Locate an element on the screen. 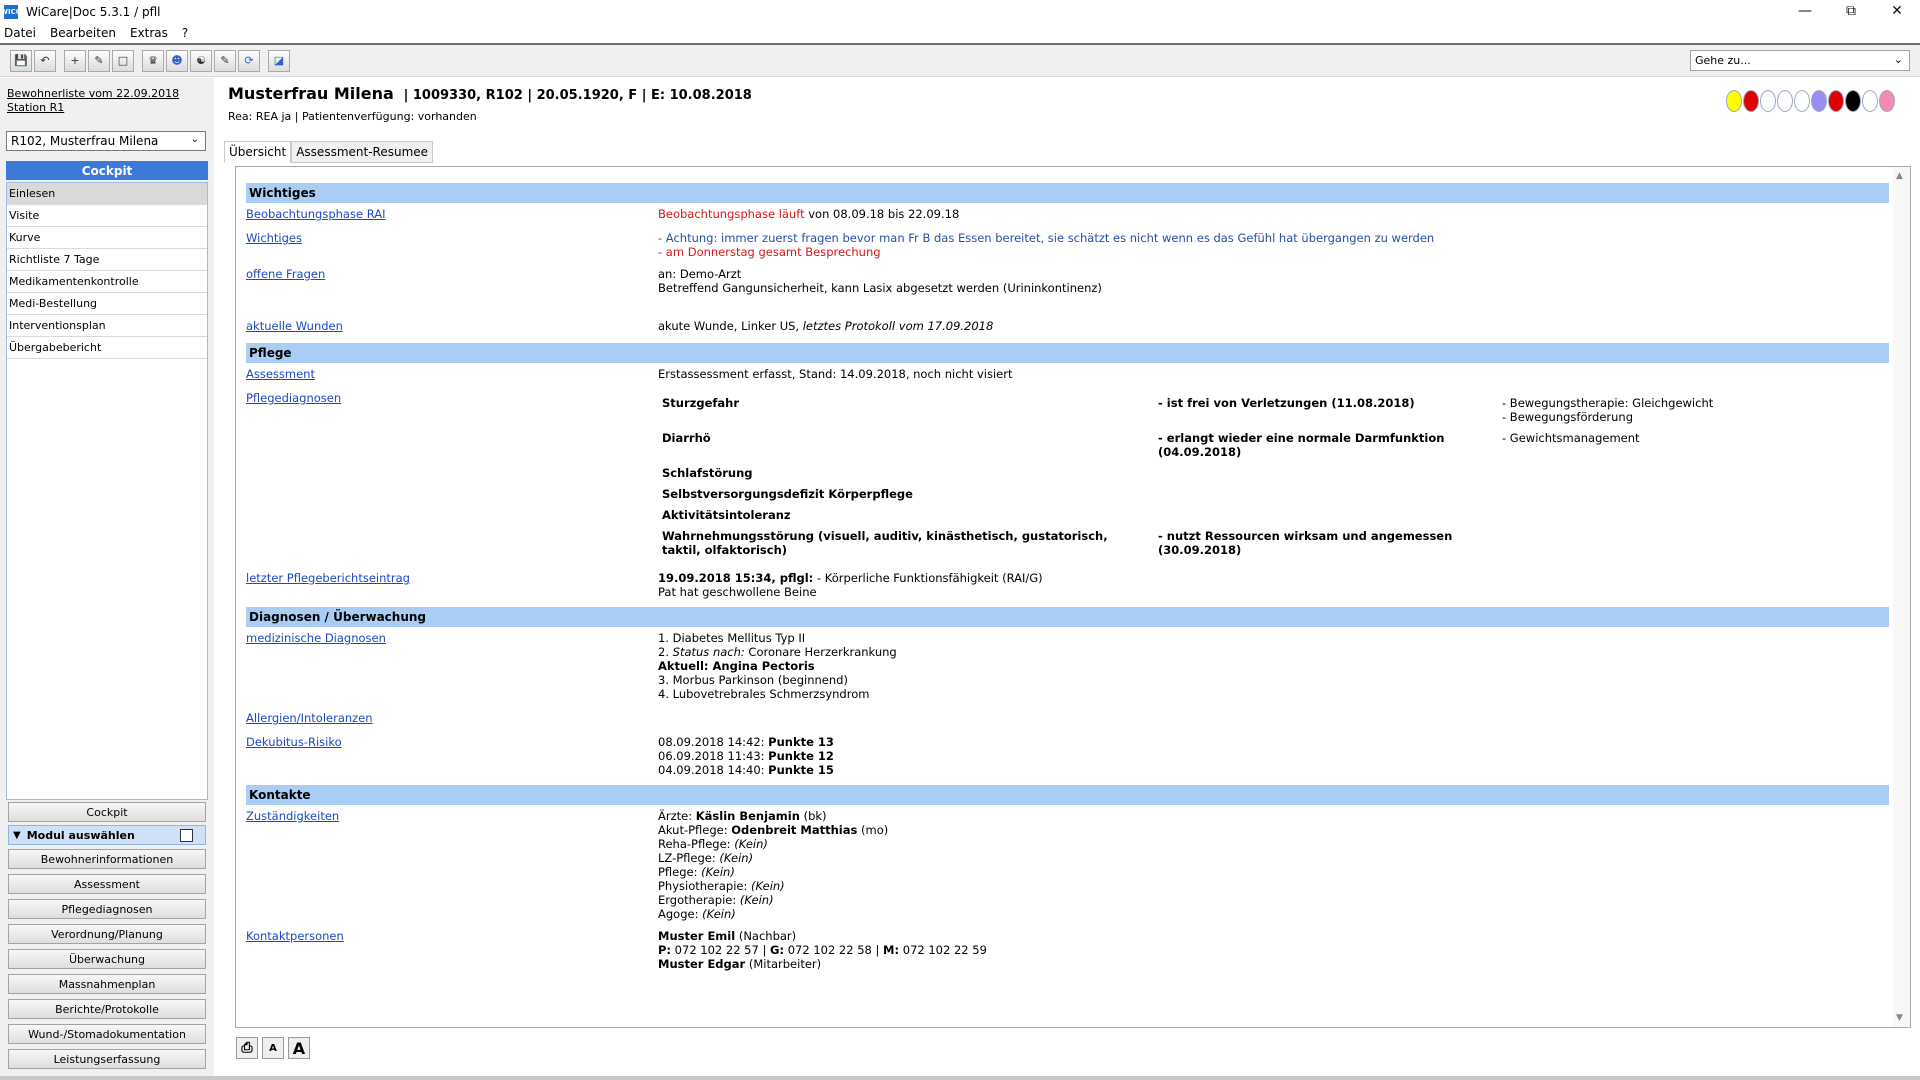  medizinische-diagnosen-link: medizinische Diagnosen is located at coordinates (452, 666).